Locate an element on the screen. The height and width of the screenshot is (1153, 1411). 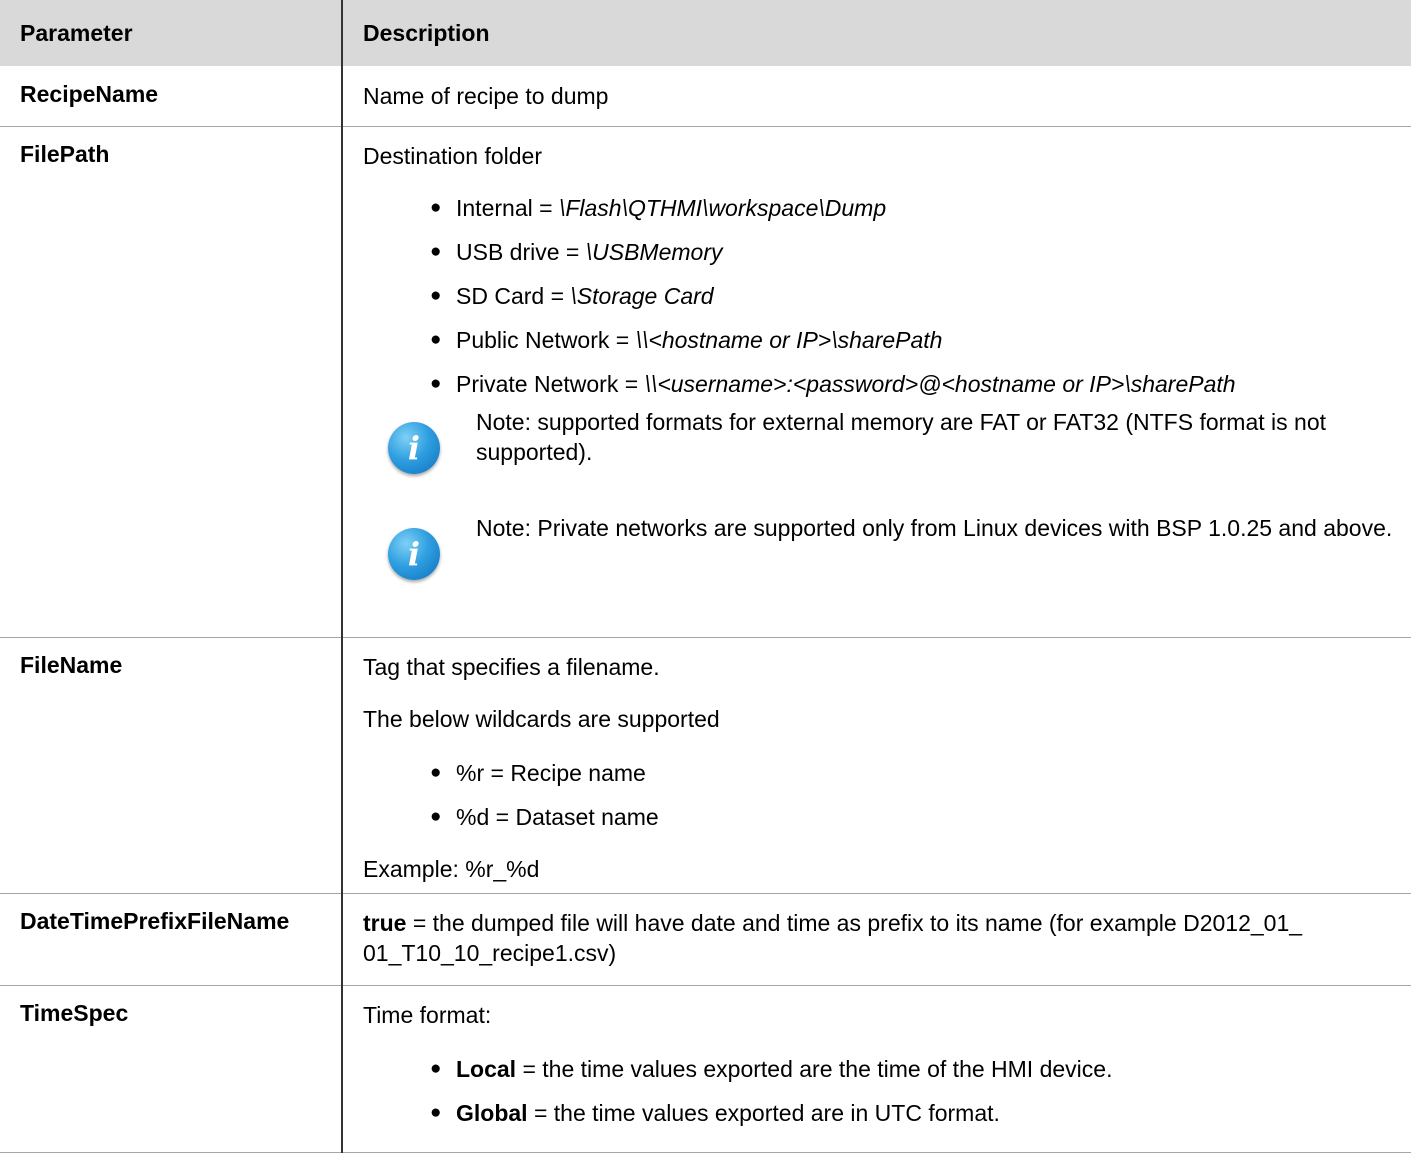
list-item: ● USB drive = \USBMemory is located at coordinates (881, 252).